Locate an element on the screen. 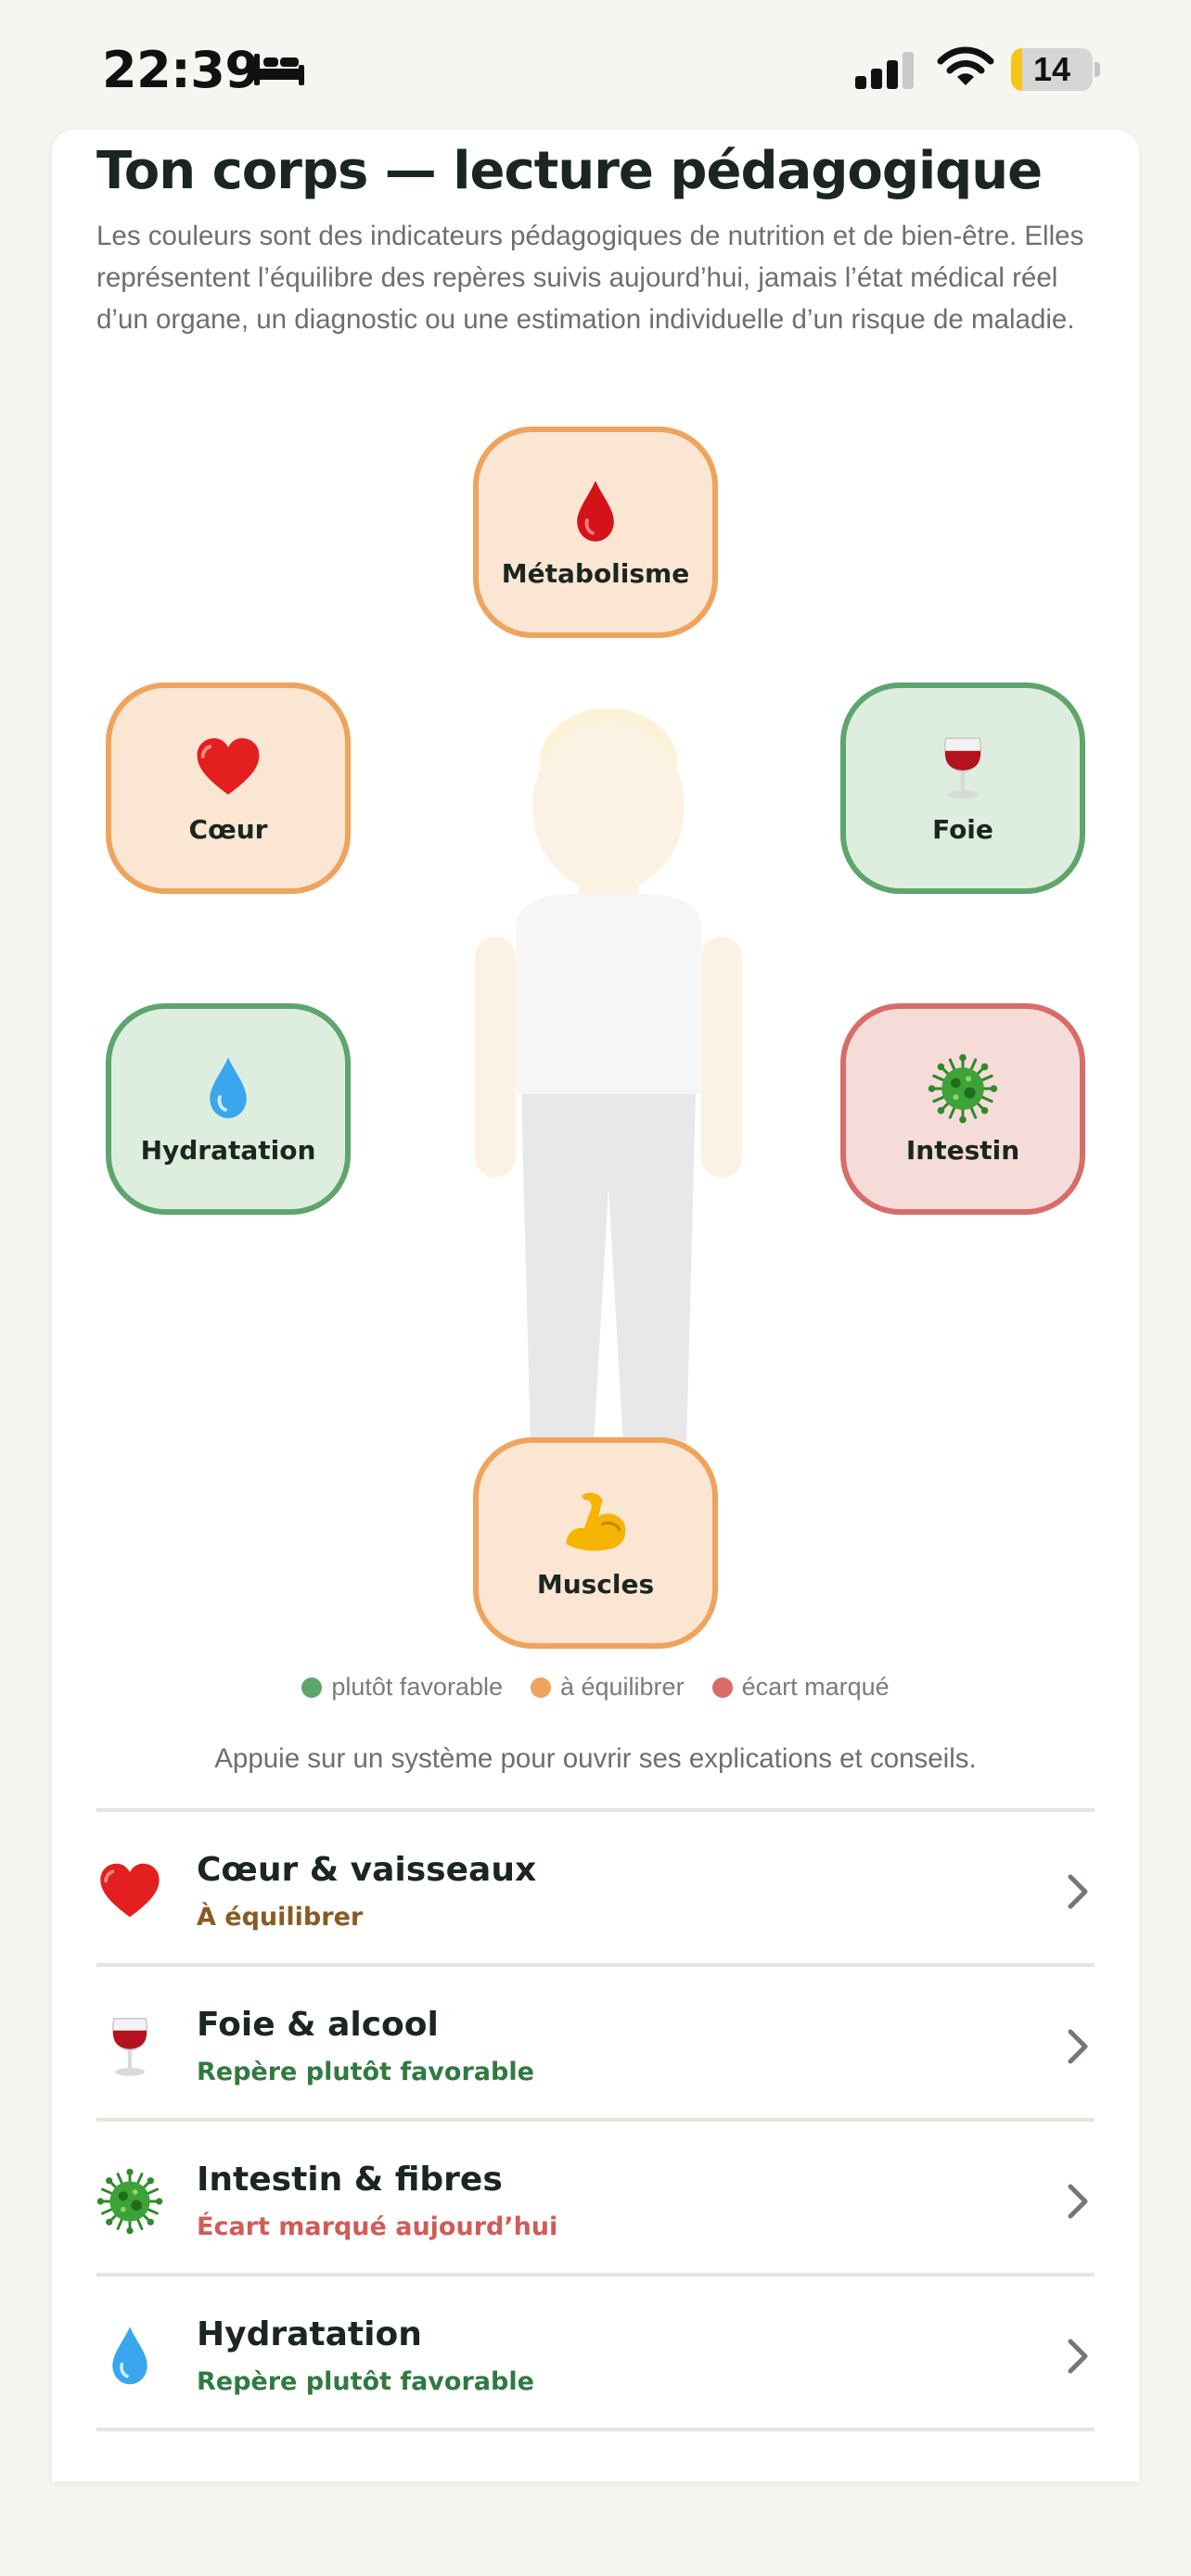 The height and width of the screenshot is (2576, 1191). cellular-signal-icon is located at coordinates (884, 71).